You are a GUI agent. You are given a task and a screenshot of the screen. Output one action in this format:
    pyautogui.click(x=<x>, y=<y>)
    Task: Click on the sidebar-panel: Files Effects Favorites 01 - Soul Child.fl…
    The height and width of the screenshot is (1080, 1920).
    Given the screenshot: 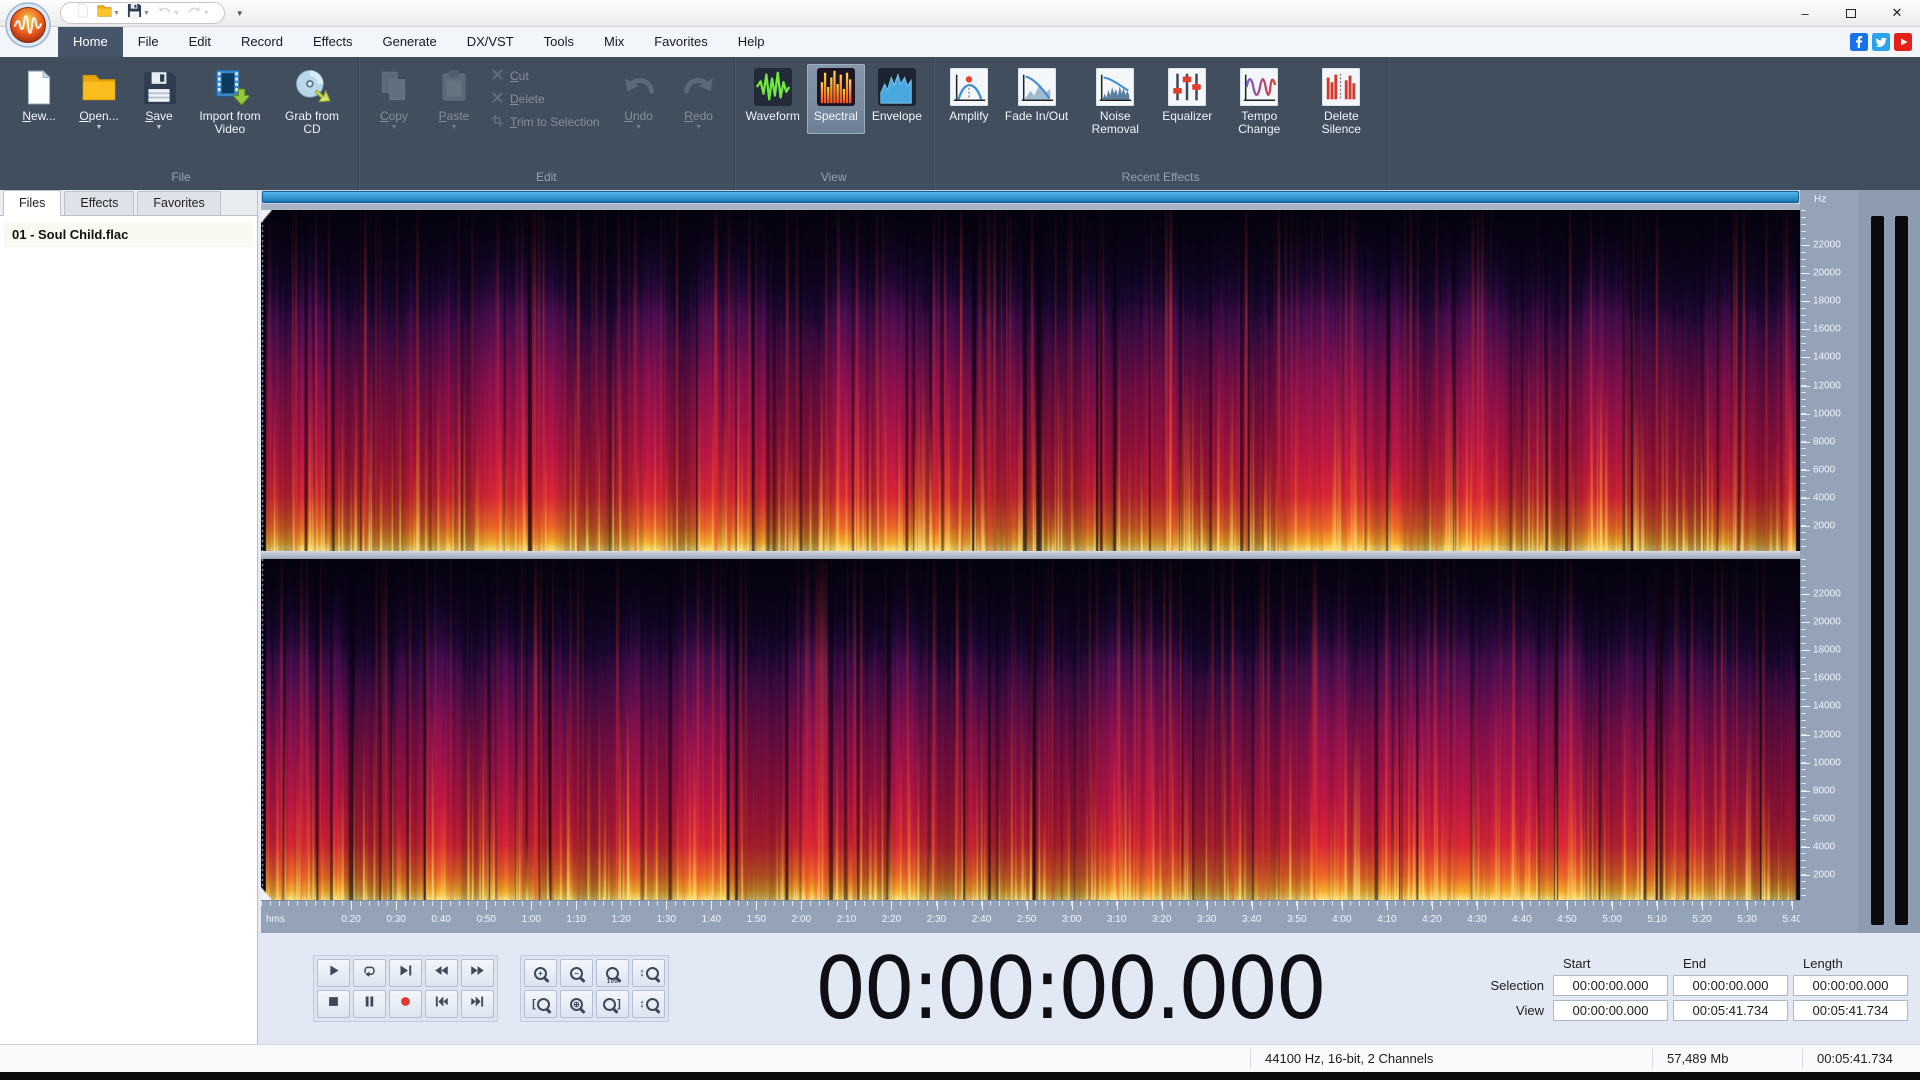 What is the action you would take?
    pyautogui.click(x=129, y=617)
    